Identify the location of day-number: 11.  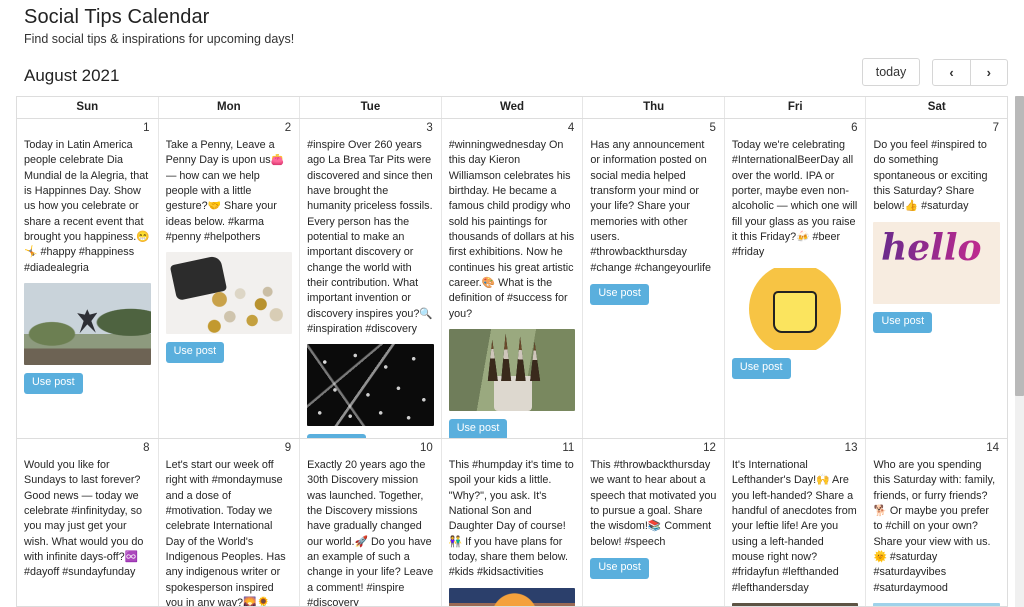
(568, 448).